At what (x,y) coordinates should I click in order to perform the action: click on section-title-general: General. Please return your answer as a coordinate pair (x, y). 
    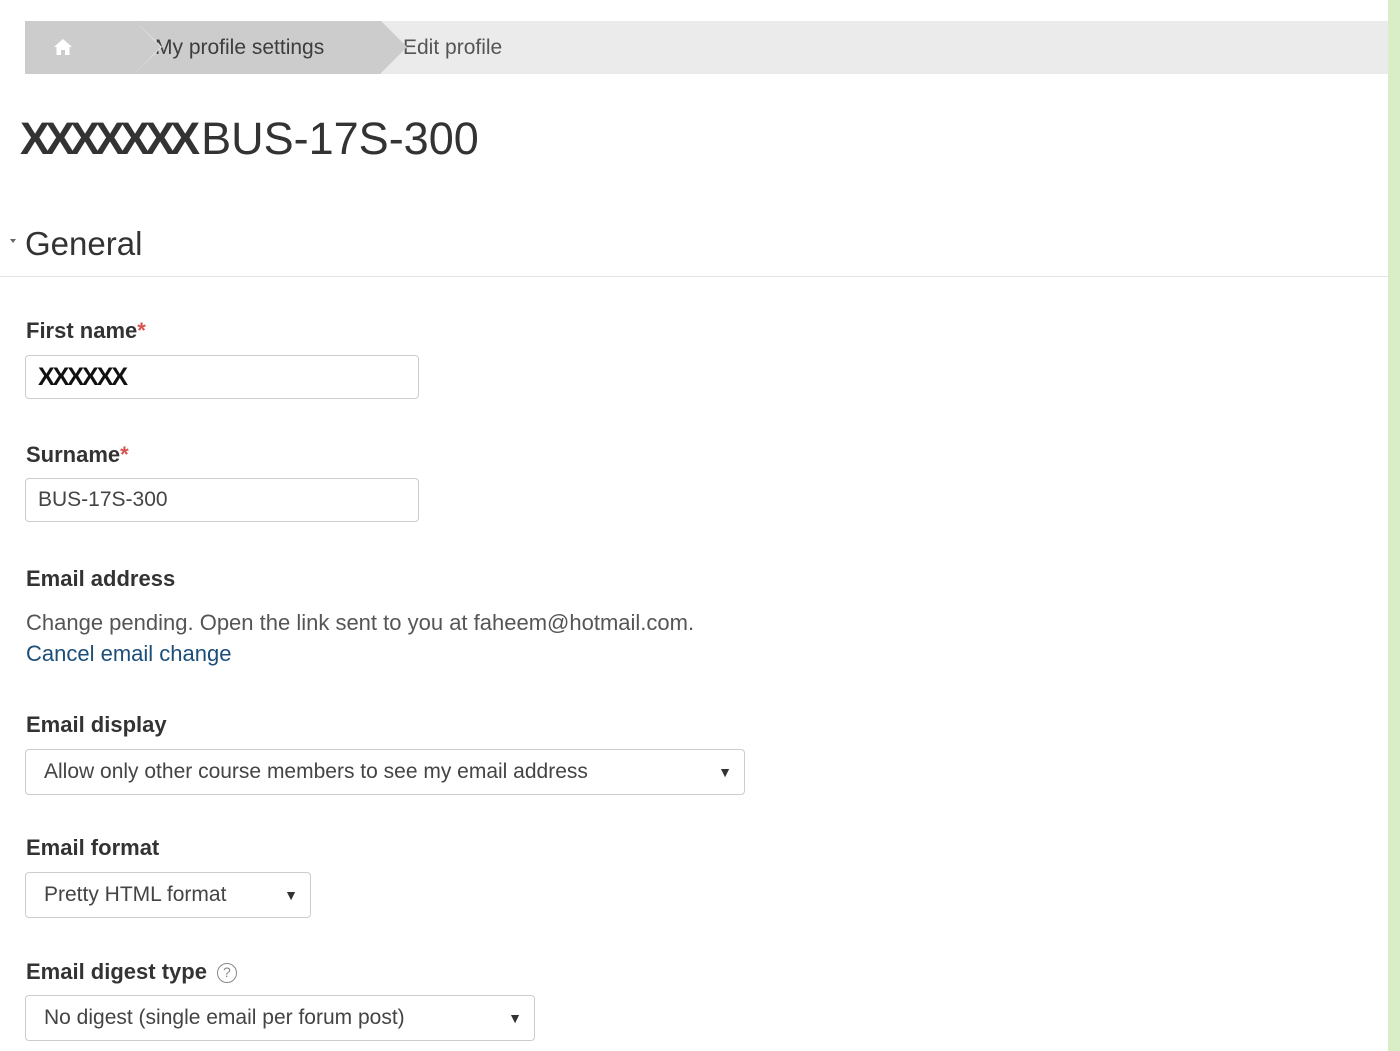
    Looking at the image, I should click on (83, 244).